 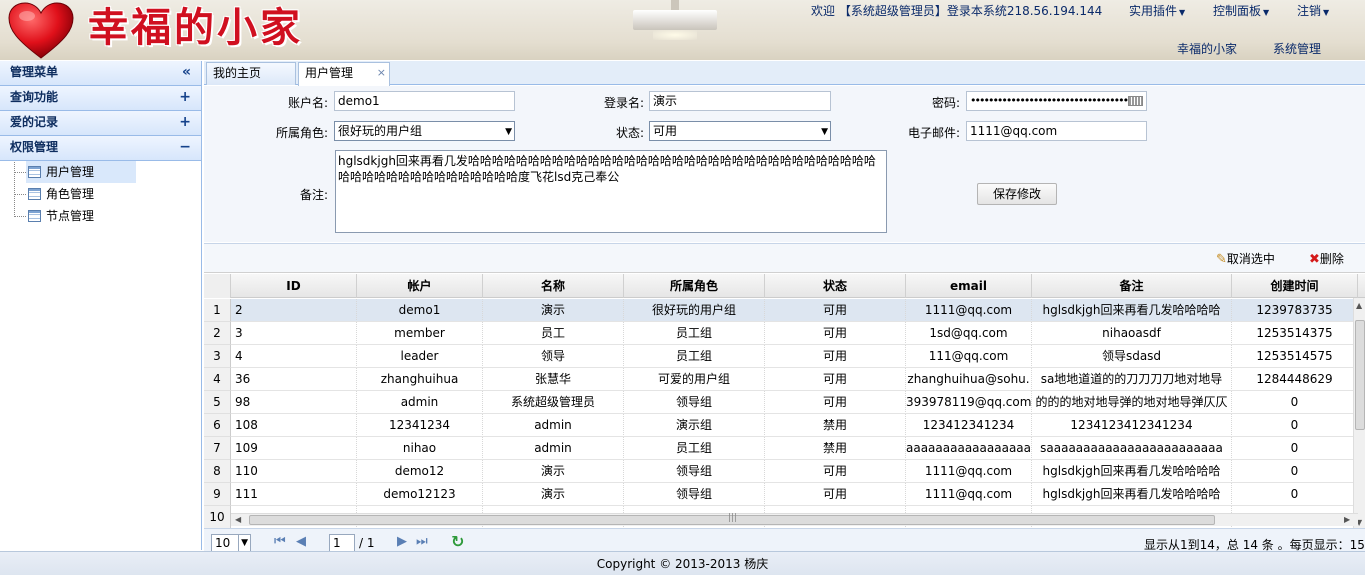 I want to click on cell-name: 系统超级管理员, so click(x=553, y=402).